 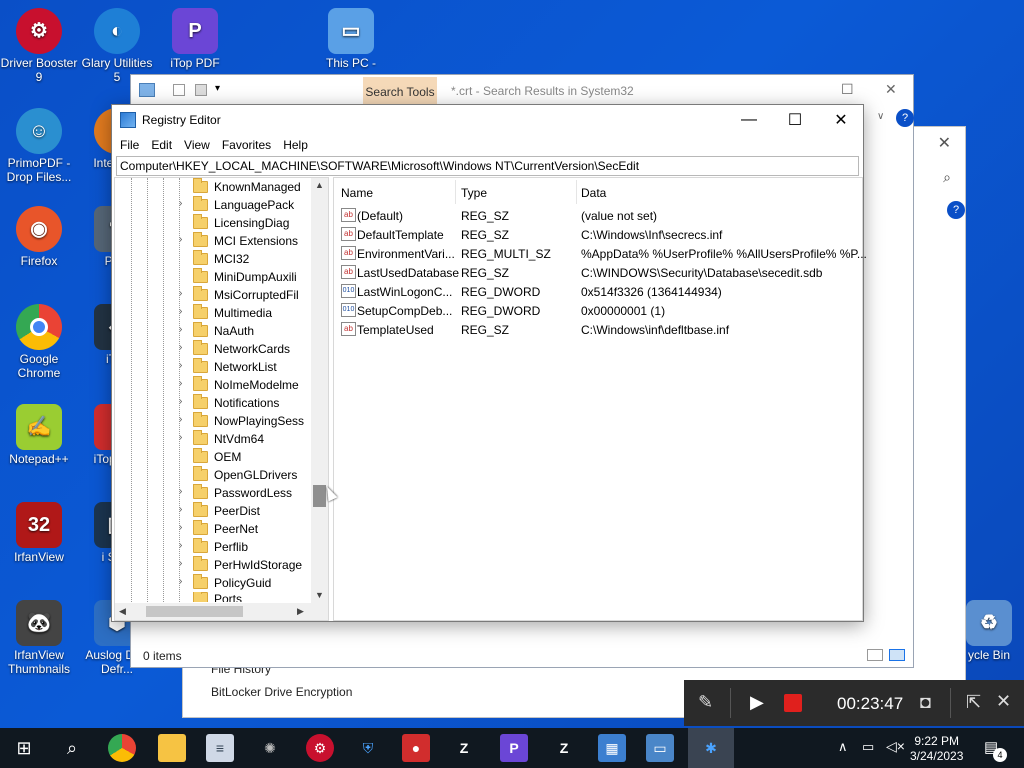 What do you see at coordinates (936, 749) in the screenshot?
I see `system-clock: 9:22 PM 3/24/2023` at bounding box center [936, 749].